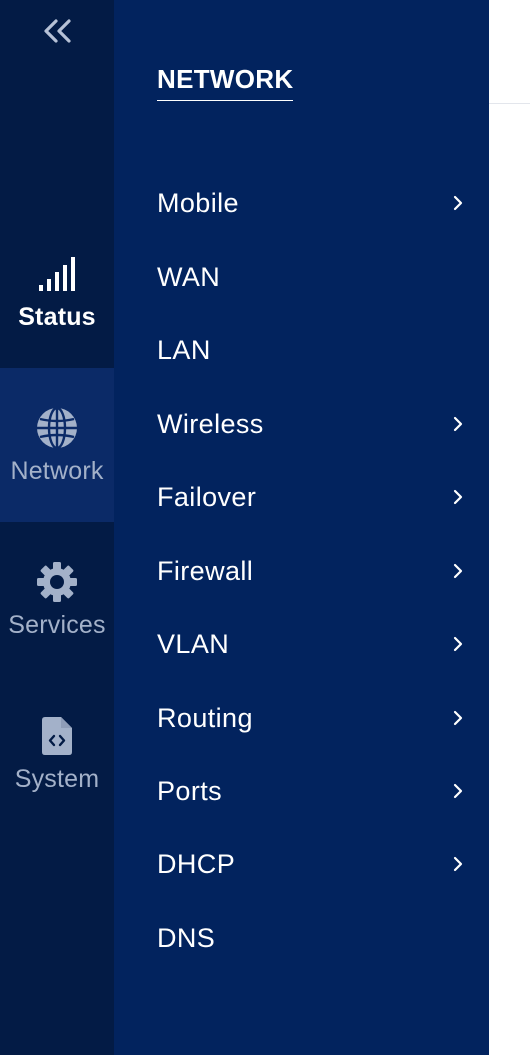 This screenshot has width=530, height=1055. I want to click on rail-label-status: Status, so click(57, 316).